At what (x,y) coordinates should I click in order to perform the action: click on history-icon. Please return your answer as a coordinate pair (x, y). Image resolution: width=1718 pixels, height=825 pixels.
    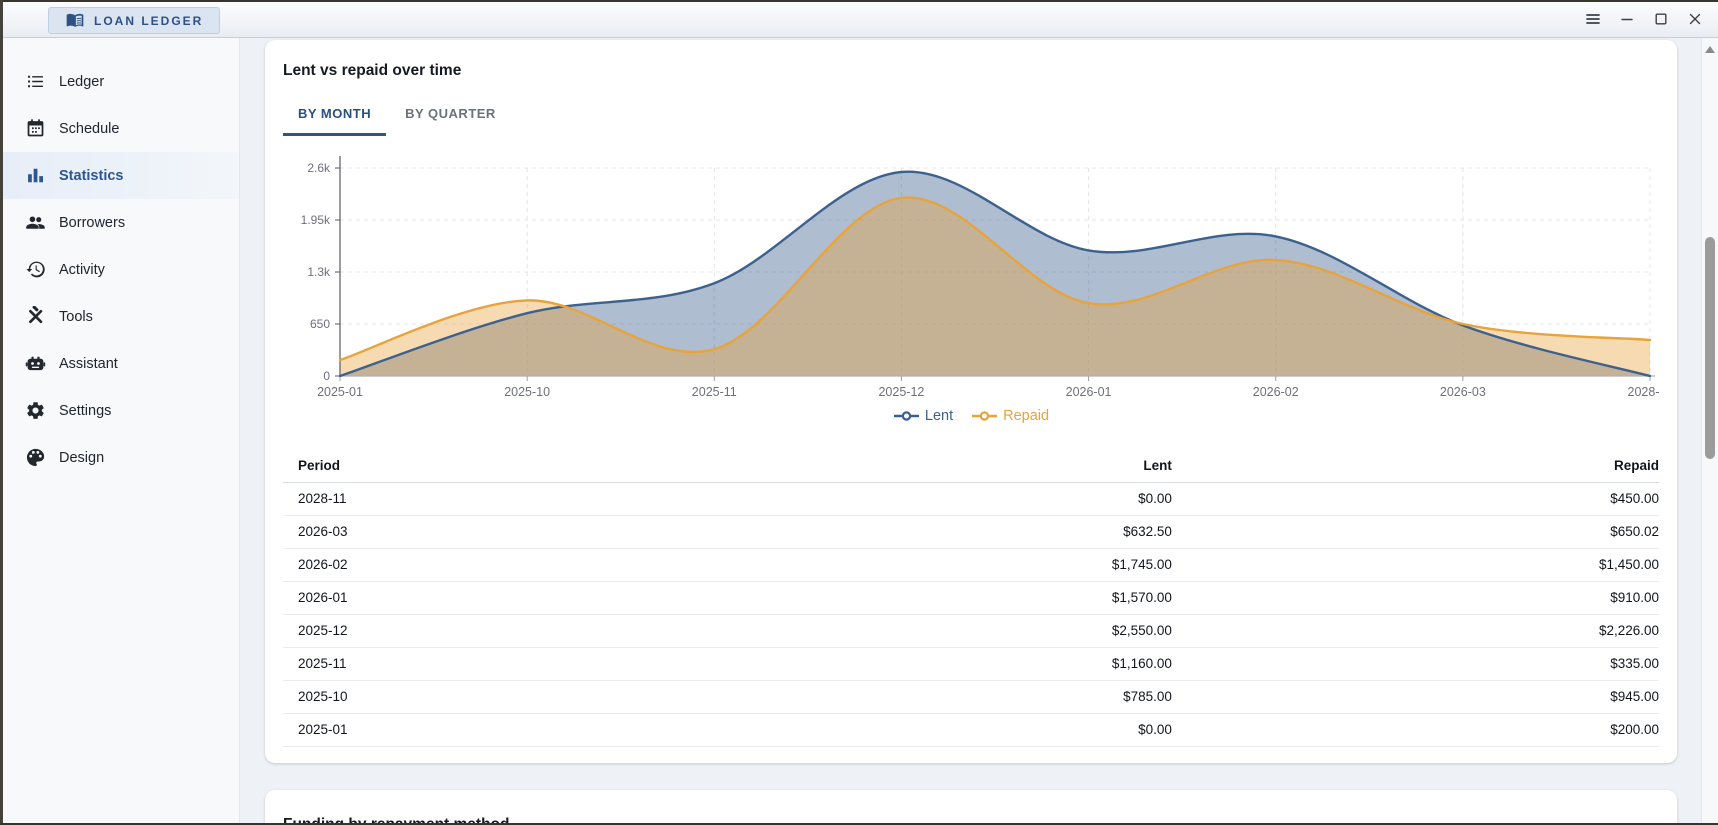
    Looking at the image, I should click on (35, 269).